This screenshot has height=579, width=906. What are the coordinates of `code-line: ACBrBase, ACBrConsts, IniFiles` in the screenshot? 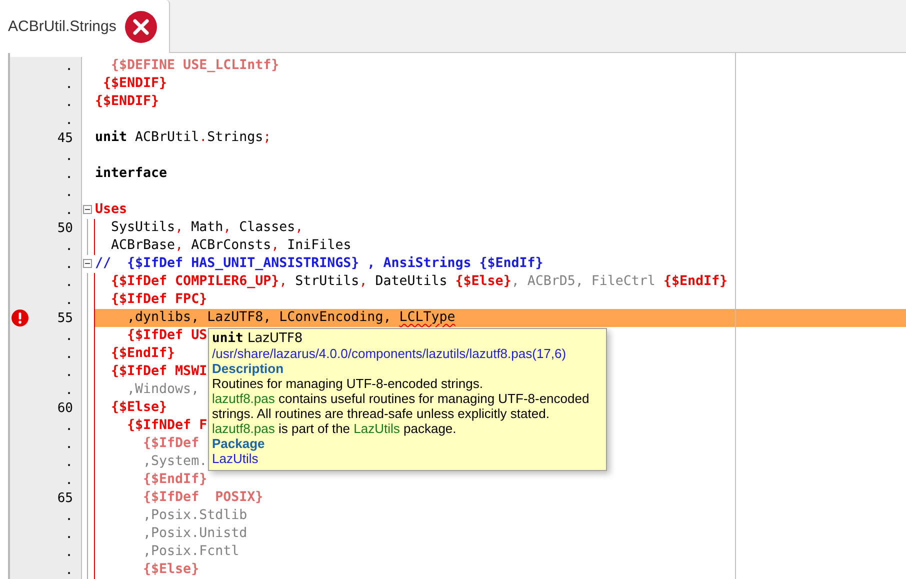 It's located at (231, 245).